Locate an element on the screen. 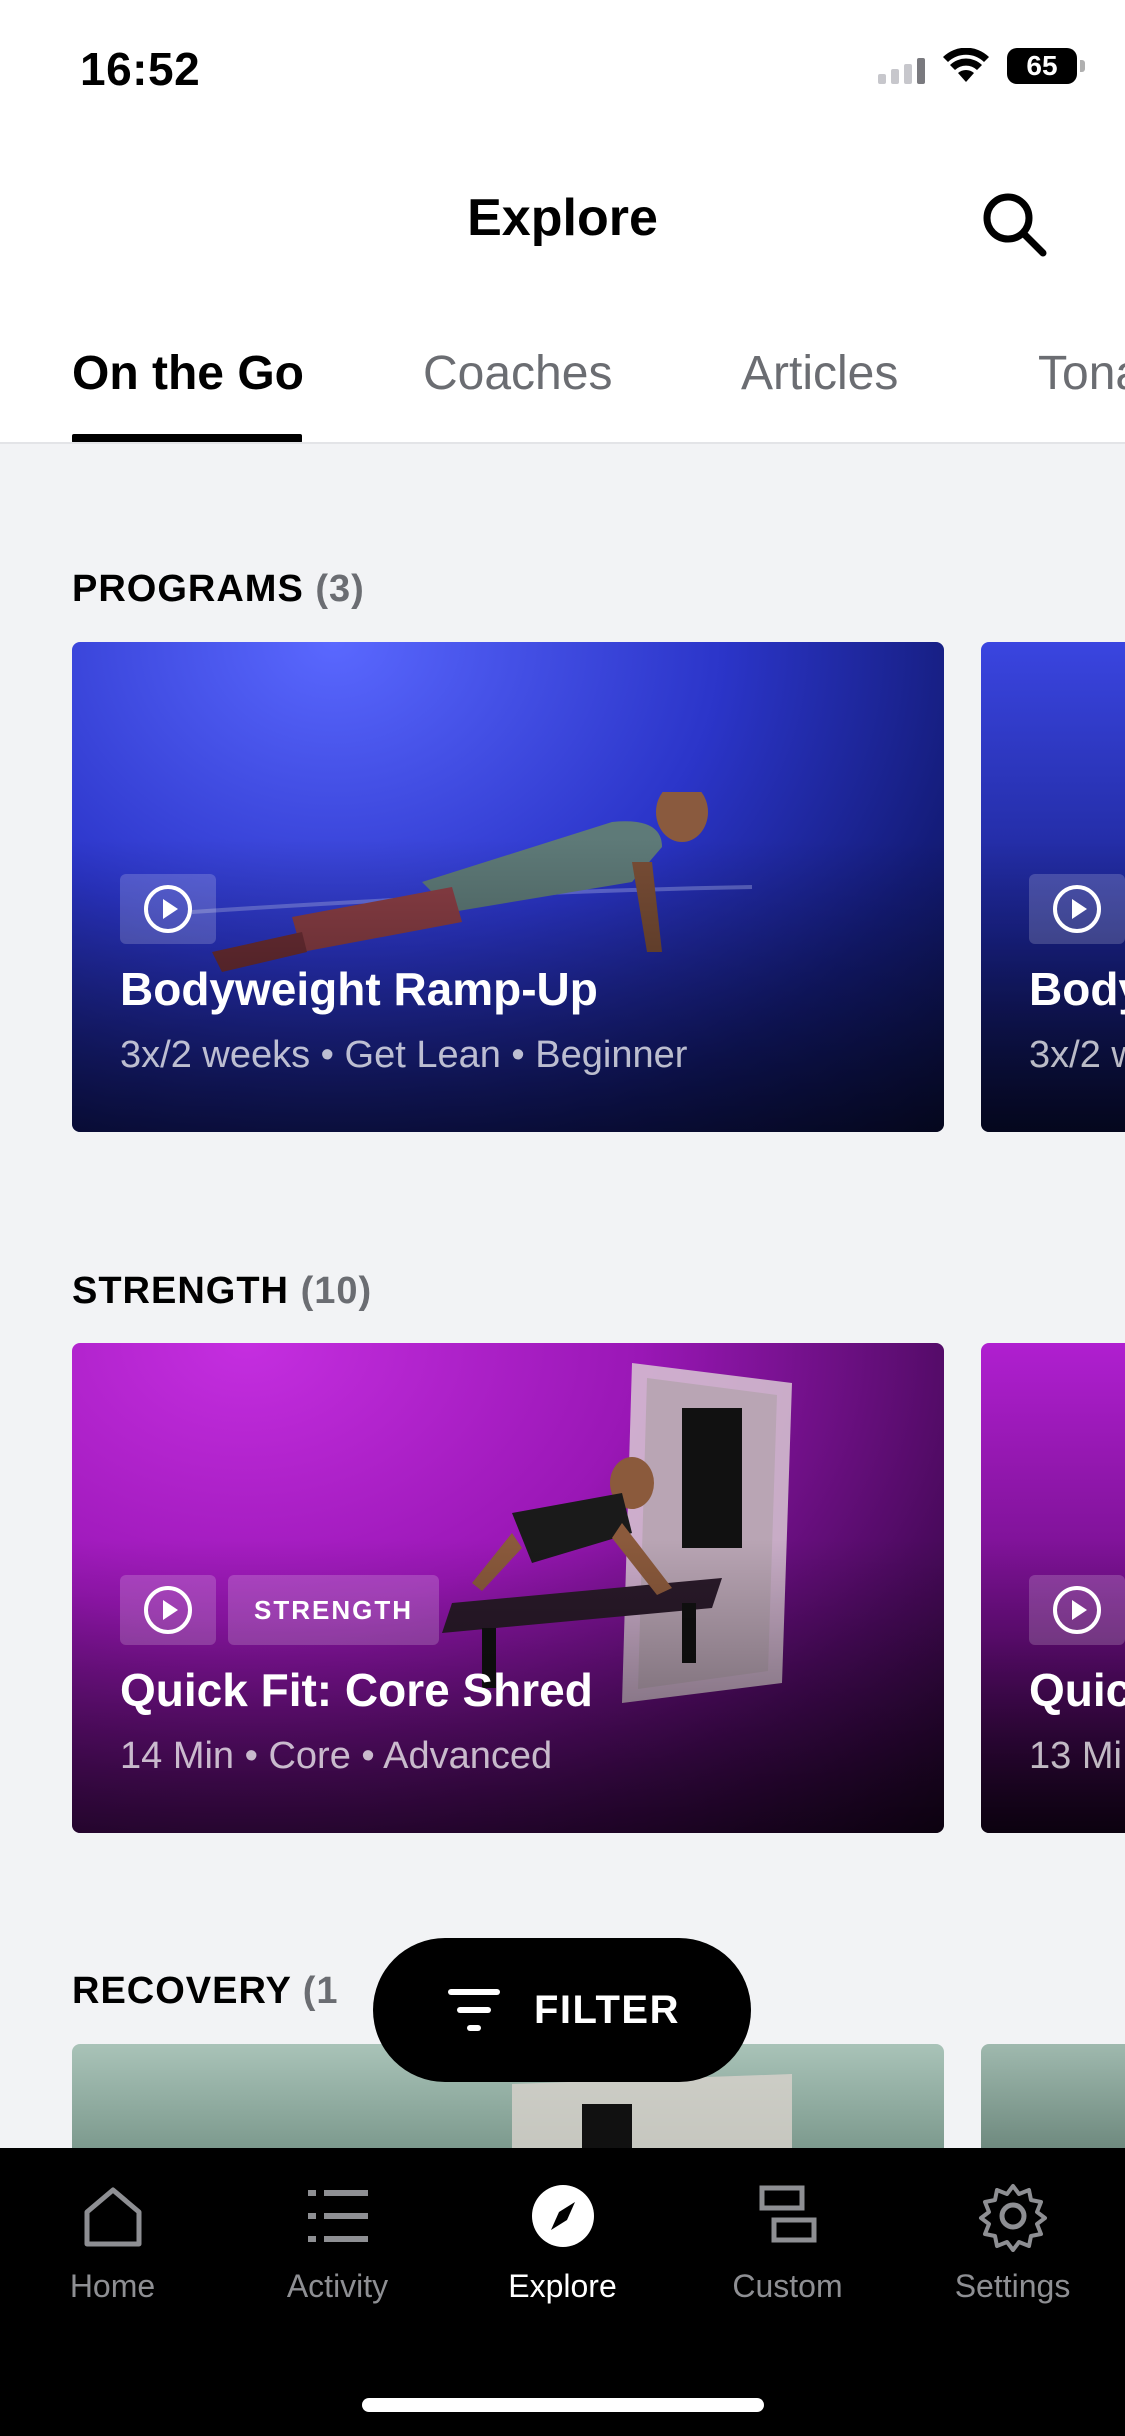  status-time: 16:52 is located at coordinates (140, 69).